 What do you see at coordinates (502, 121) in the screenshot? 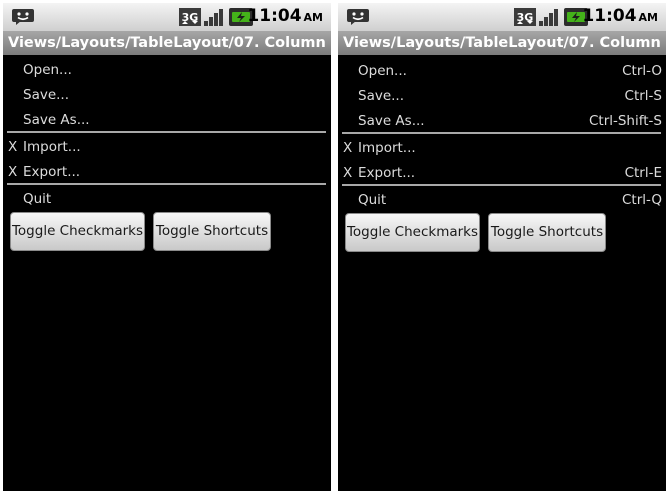
I see `menu-row-save-as: Save As... Ctrl-Shift-S` at bounding box center [502, 121].